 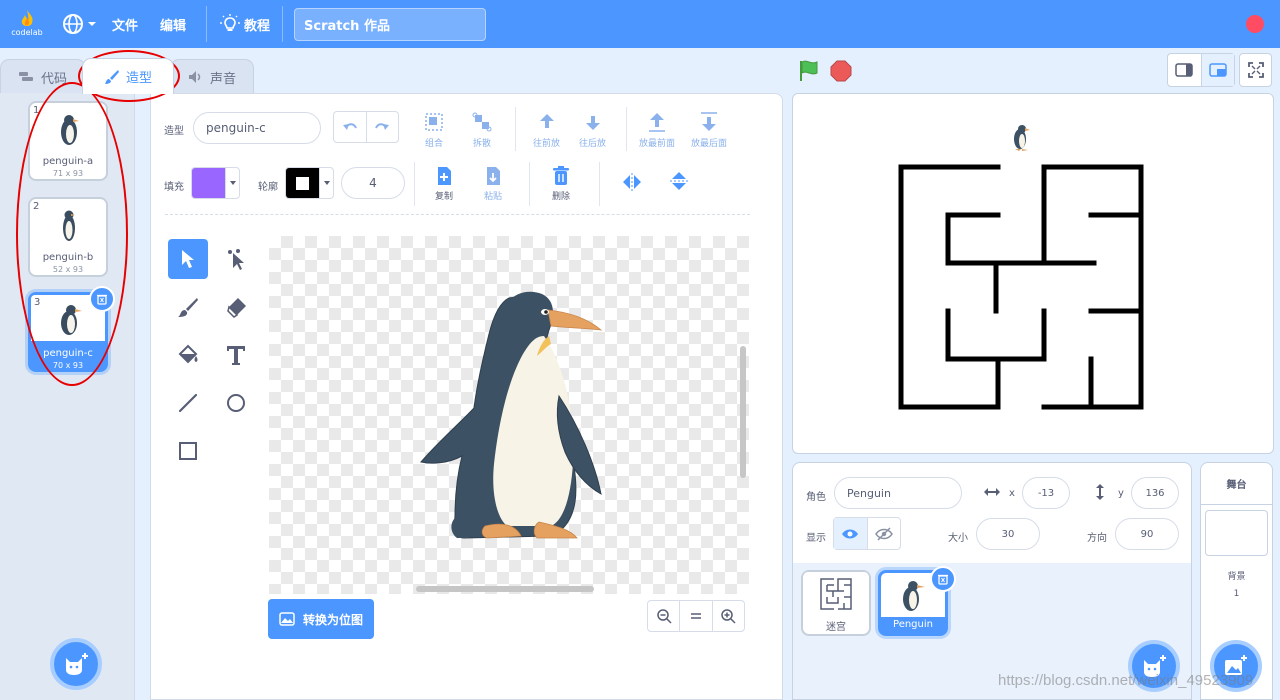 What do you see at coordinates (851, 533) in the screenshot?
I see `show-sprite-button` at bounding box center [851, 533].